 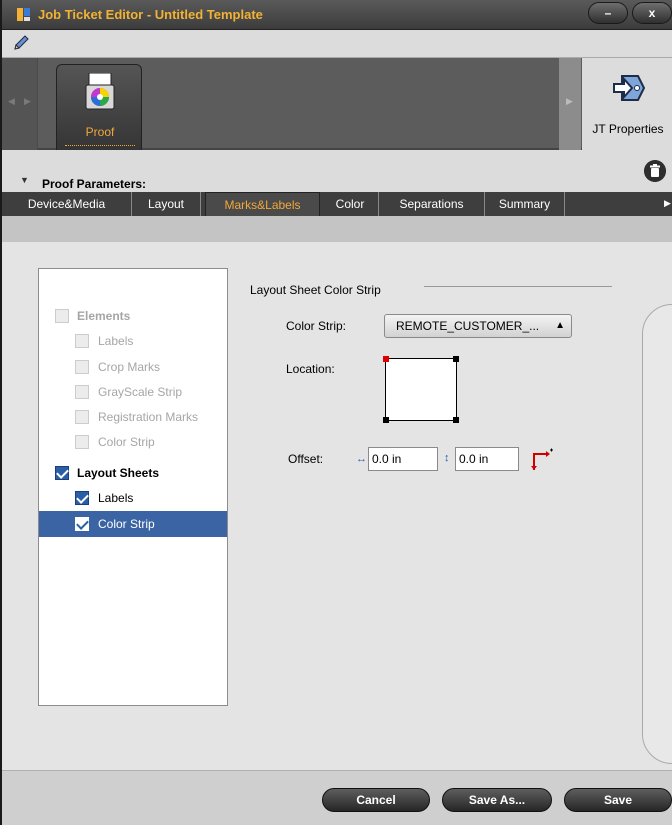 What do you see at coordinates (386, 420) in the screenshot?
I see `location-handle-bottom-left` at bounding box center [386, 420].